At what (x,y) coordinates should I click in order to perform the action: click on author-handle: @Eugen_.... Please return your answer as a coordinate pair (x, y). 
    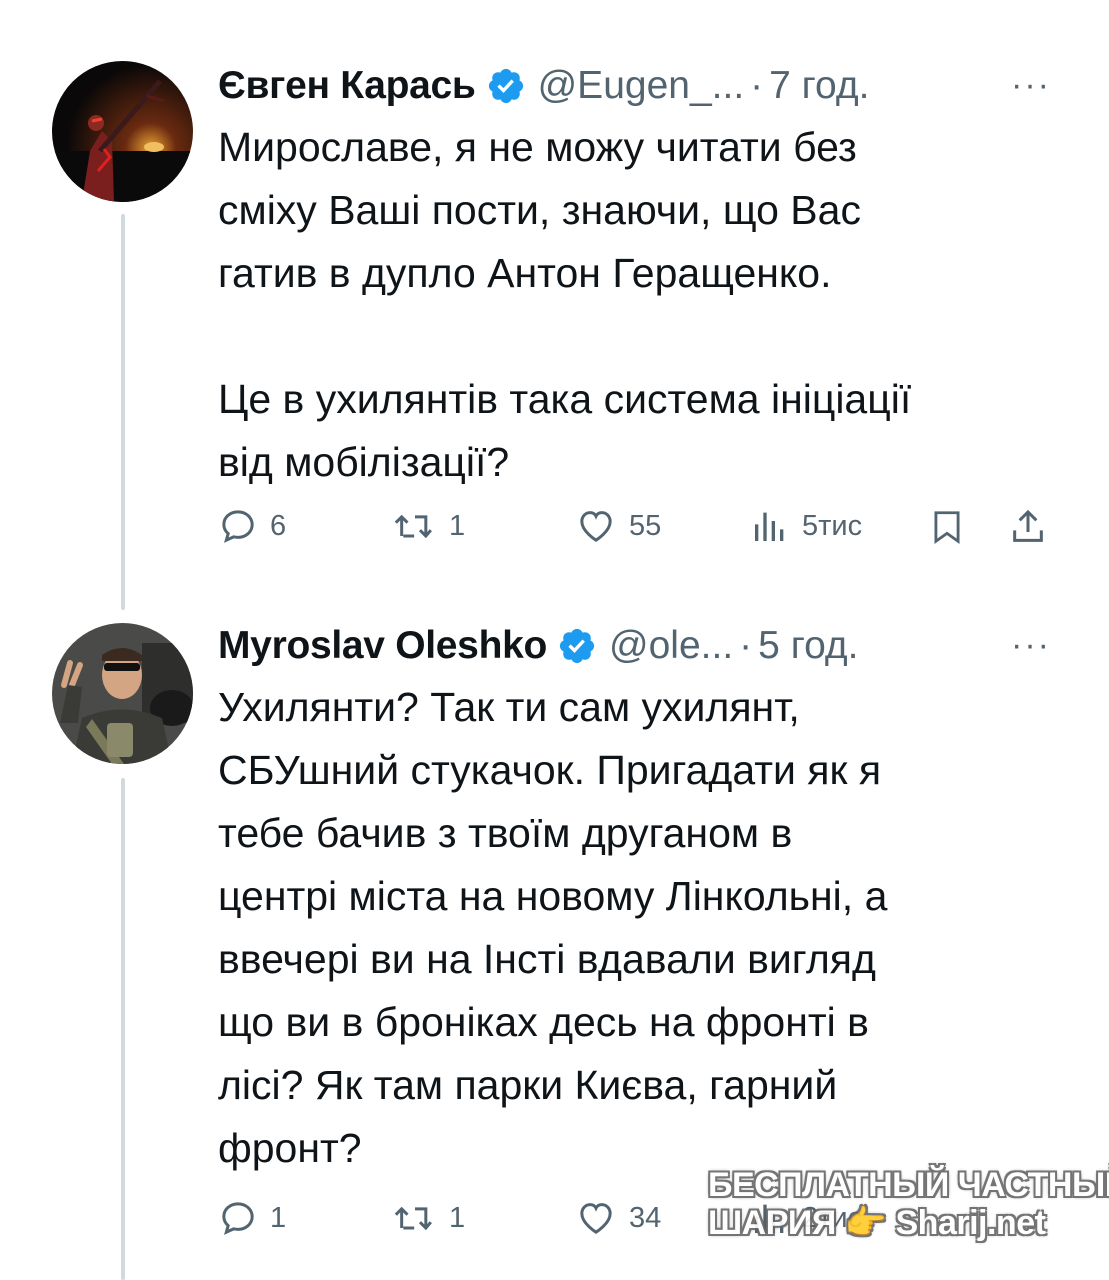
    Looking at the image, I should click on (641, 86).